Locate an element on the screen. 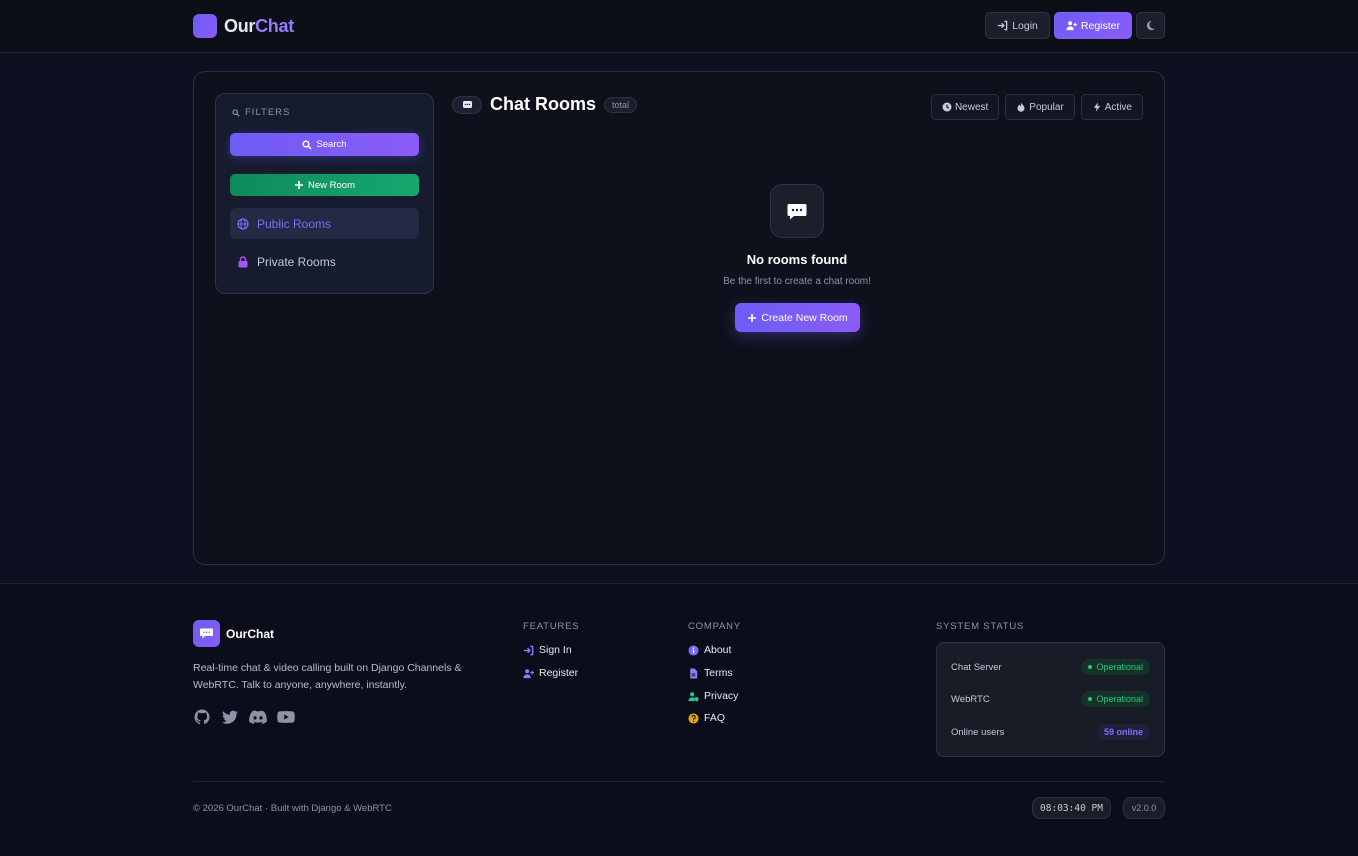  sort-options: Newest Popular Active is located at coordinates (1036, 107).